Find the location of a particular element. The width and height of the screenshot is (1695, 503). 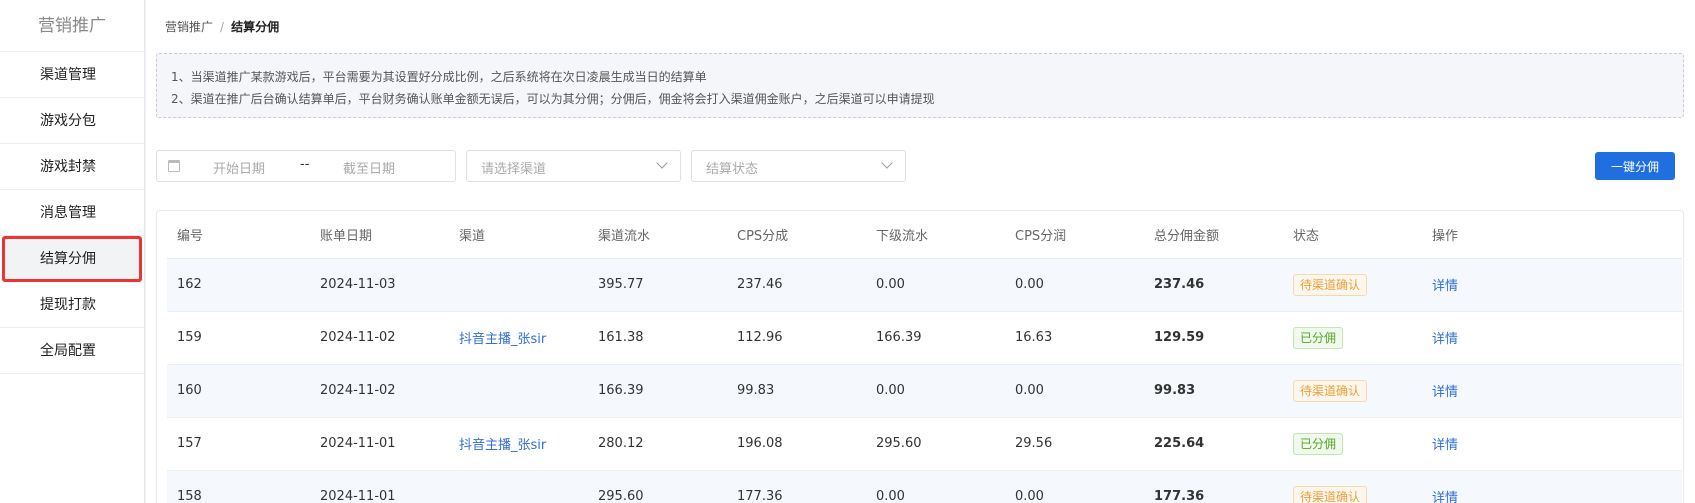

header-sub-flow: 下级流水 is located at coordinates (935, 235).